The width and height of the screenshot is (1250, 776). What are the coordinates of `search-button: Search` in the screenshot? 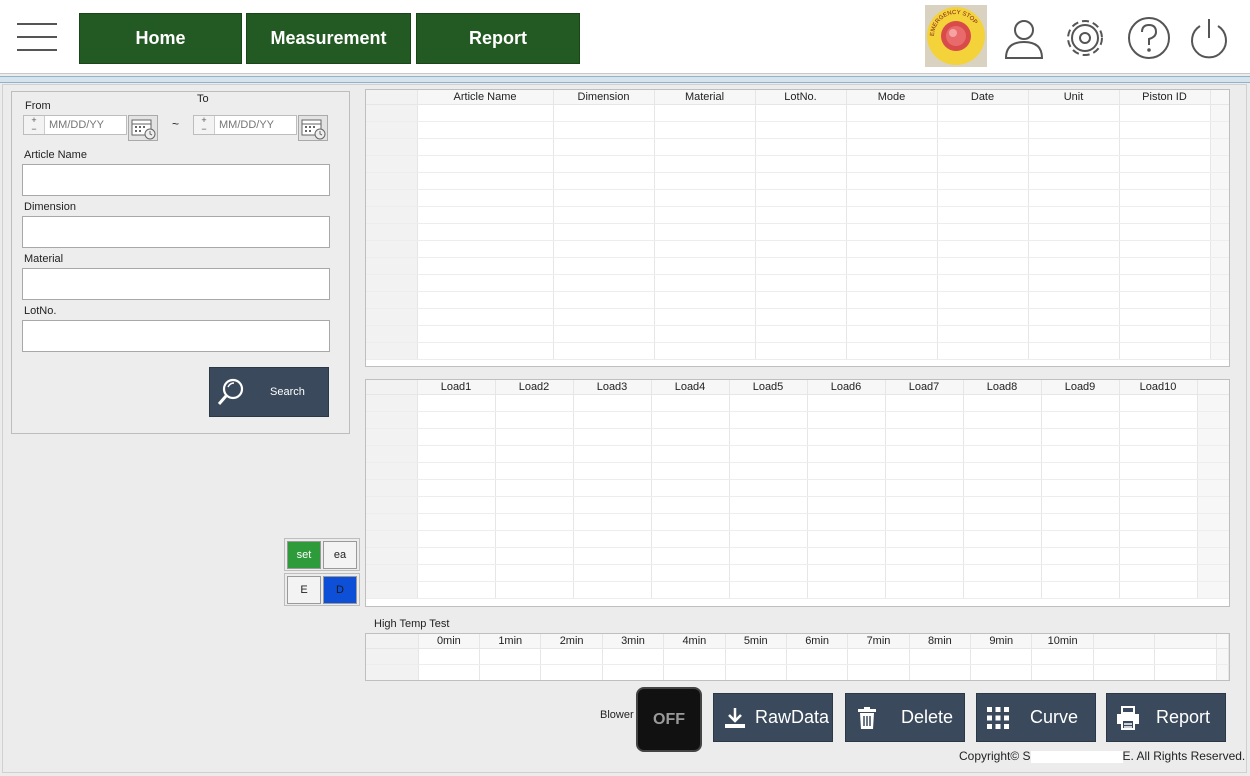 It's located at (269, 392).